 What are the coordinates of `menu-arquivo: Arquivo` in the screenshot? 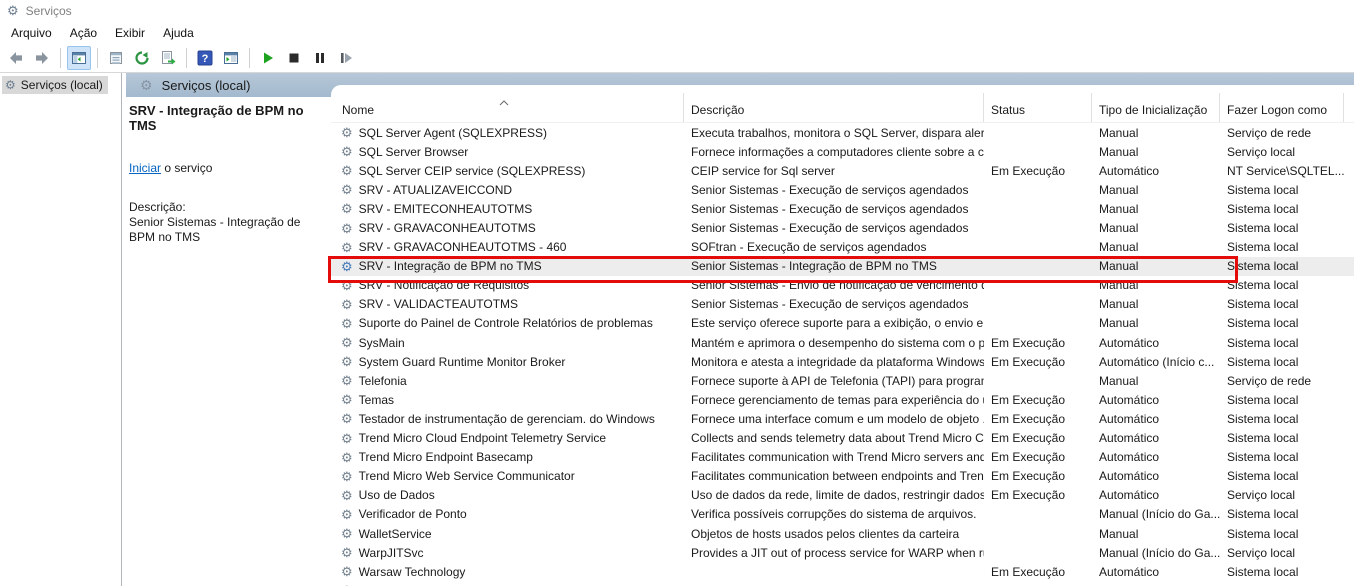 It's located at (31, 33).